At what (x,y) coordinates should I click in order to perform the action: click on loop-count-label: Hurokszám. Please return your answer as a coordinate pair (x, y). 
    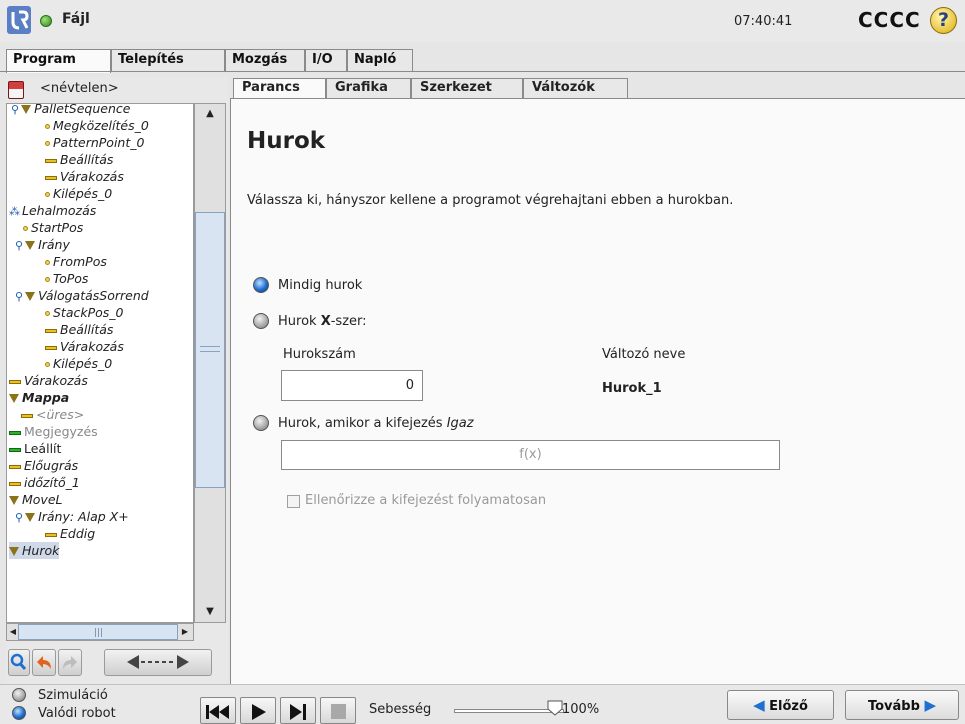
    Looking at the image, I should click on (319, 354).